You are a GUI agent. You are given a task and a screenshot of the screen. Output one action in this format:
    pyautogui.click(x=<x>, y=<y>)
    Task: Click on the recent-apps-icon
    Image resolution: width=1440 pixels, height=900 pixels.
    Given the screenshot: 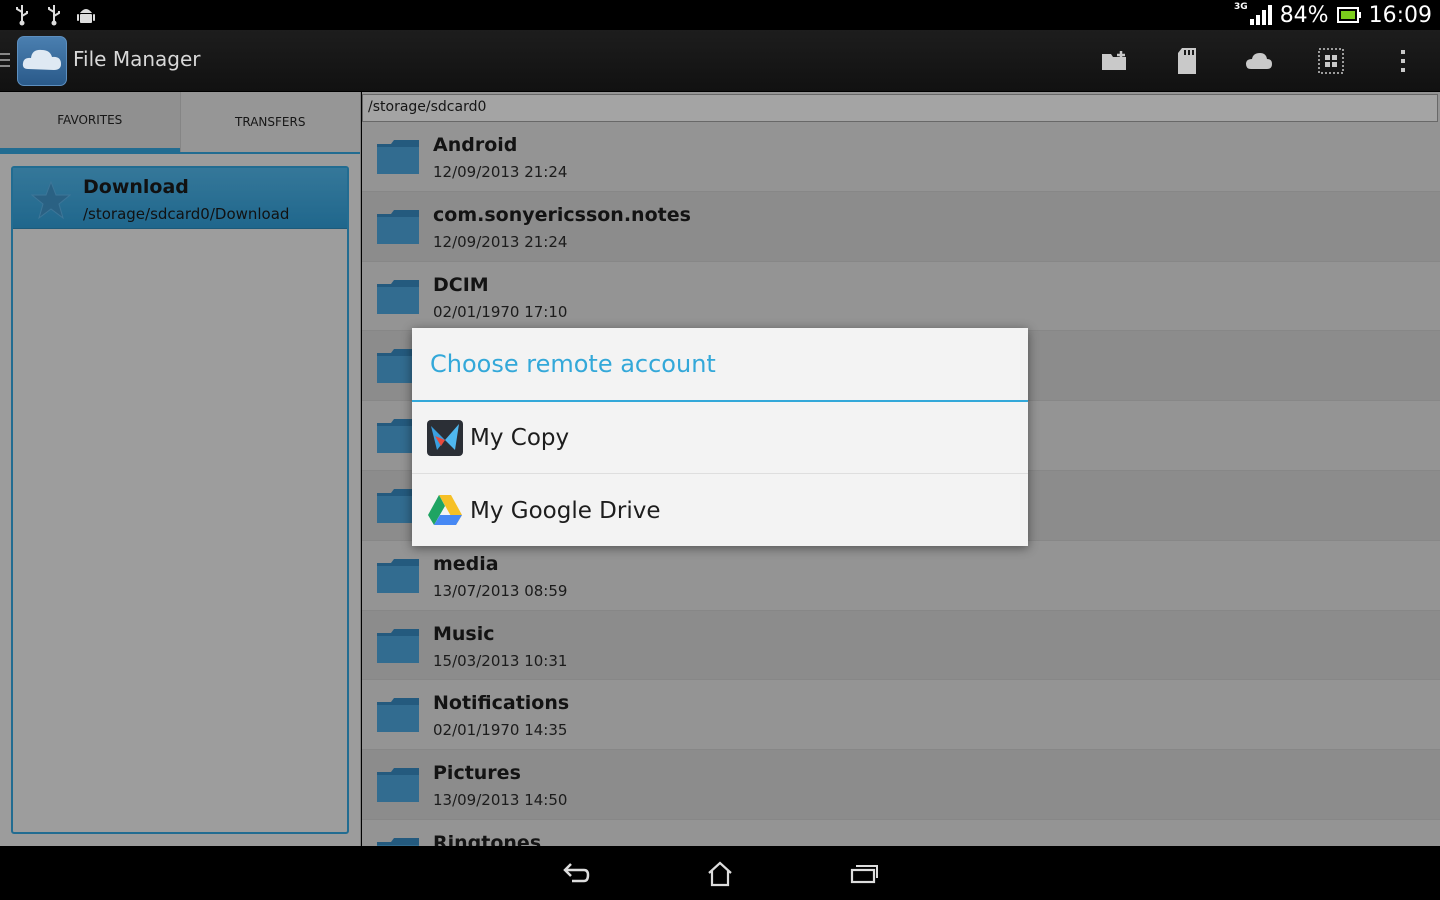 What is the action you would take?
    pyautogui.click(x=864, y=874)
    